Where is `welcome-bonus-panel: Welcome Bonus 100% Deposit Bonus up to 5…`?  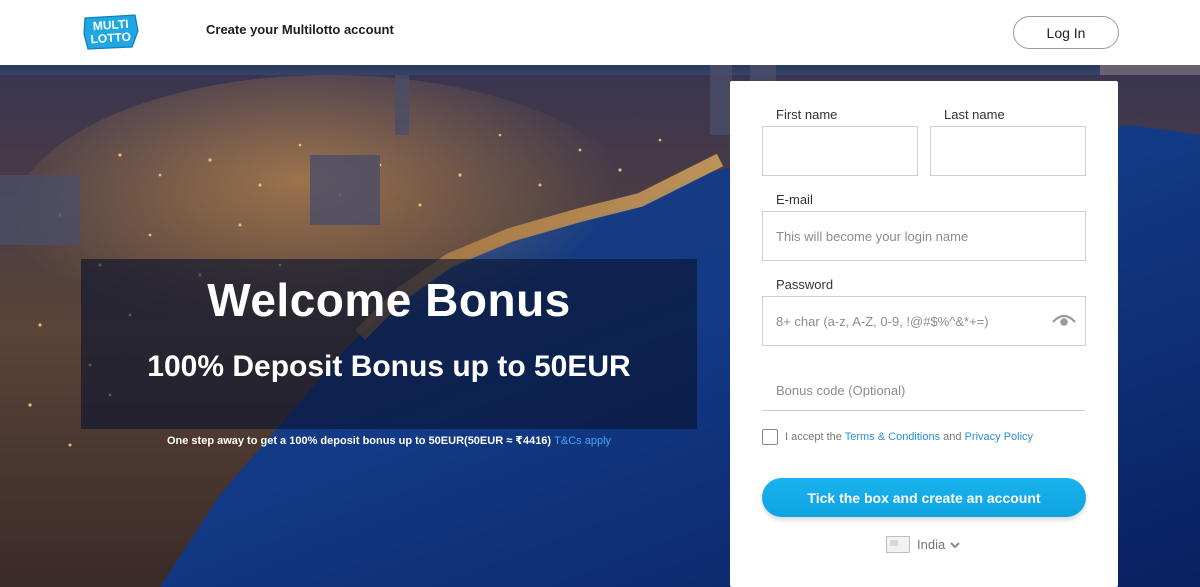
welcome-bonus-panel: Welcome Bonus 100% Deposit Bonus up to 5… is located at coordinates (389, 344).